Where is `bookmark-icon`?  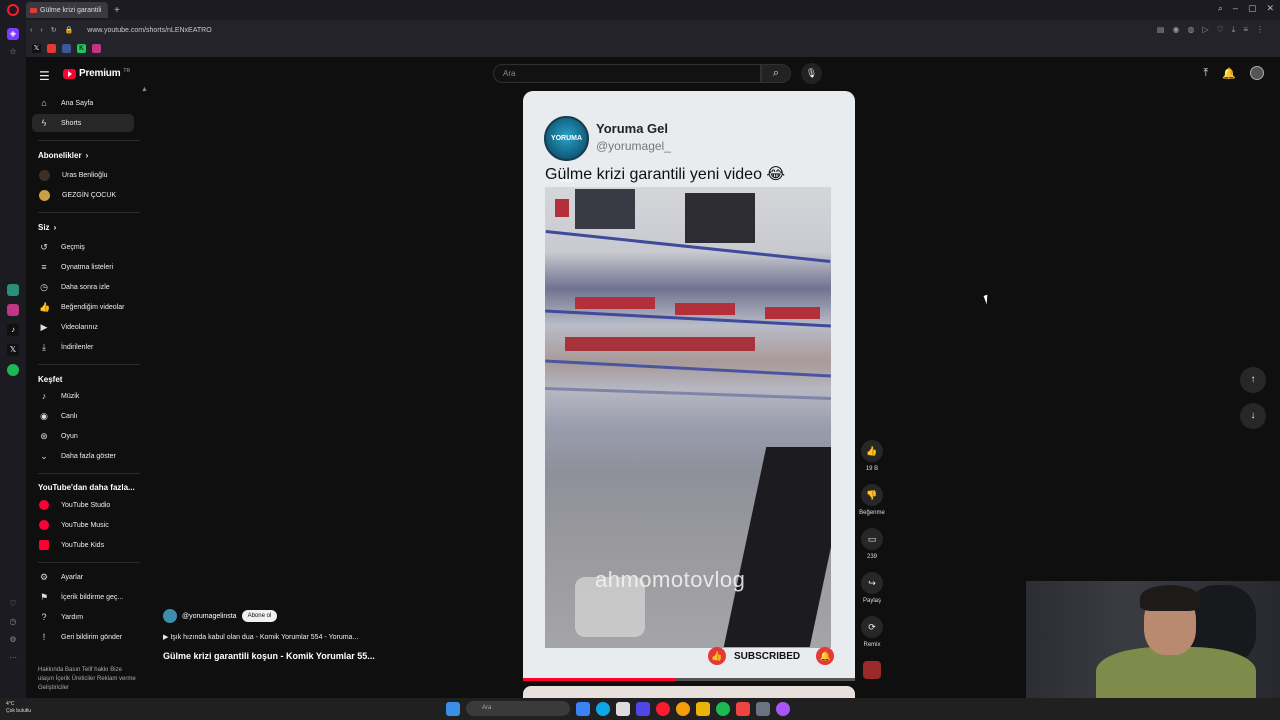 bookmark-icon is located at coordinates (66, 48).